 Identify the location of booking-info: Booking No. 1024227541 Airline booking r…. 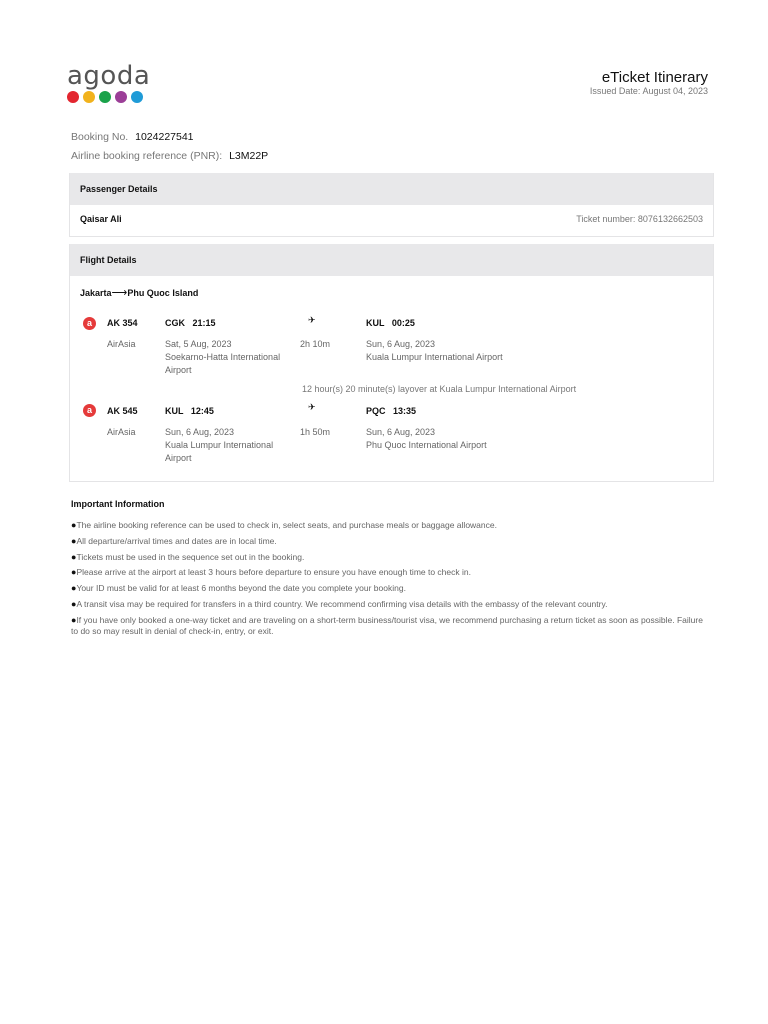
(169, 150).